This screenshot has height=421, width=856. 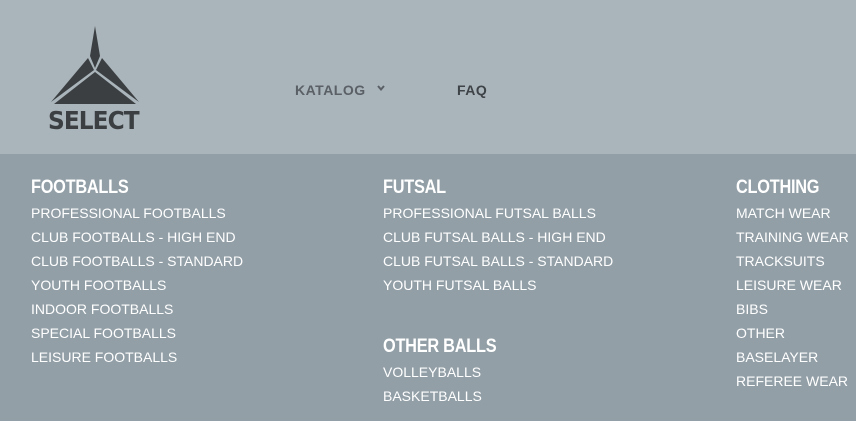 I want to click on menu-list-other-balls: VOLLEYBALLS BASKETBALLS, so click(x=498, y=388).